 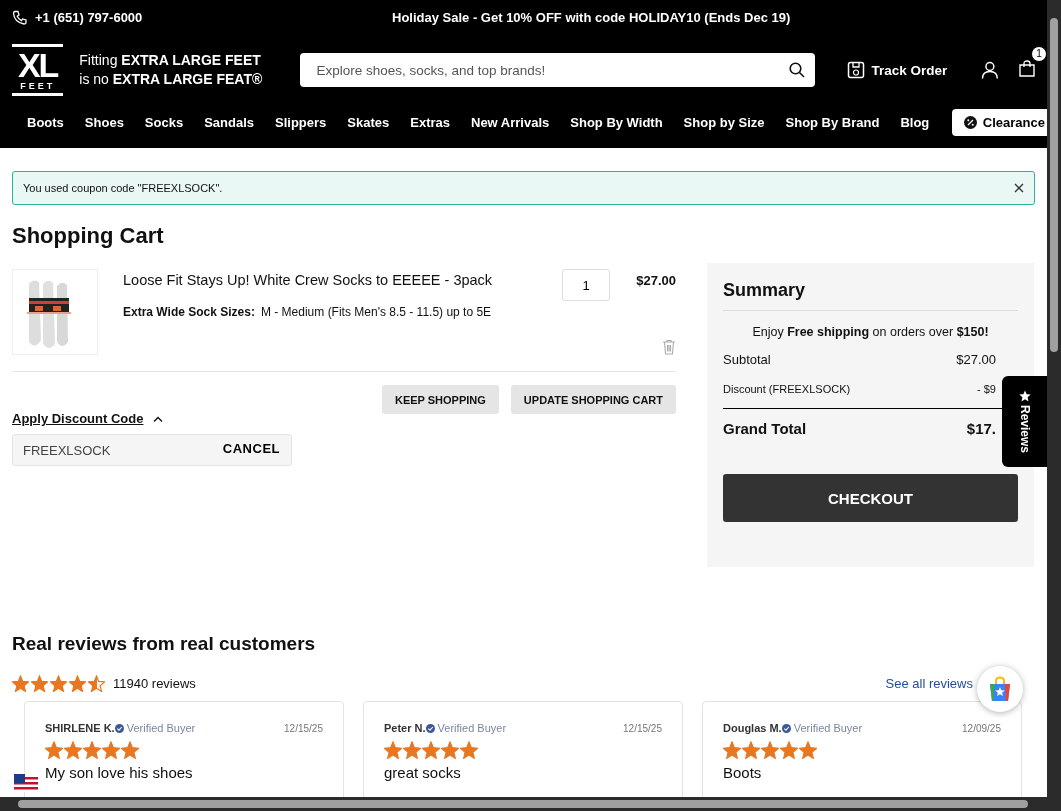 What do you see at coordinates (80, 728) in the screenshot?
I see `reviewer-name: SHIRLENE K.` at bounding box center [80, 728].